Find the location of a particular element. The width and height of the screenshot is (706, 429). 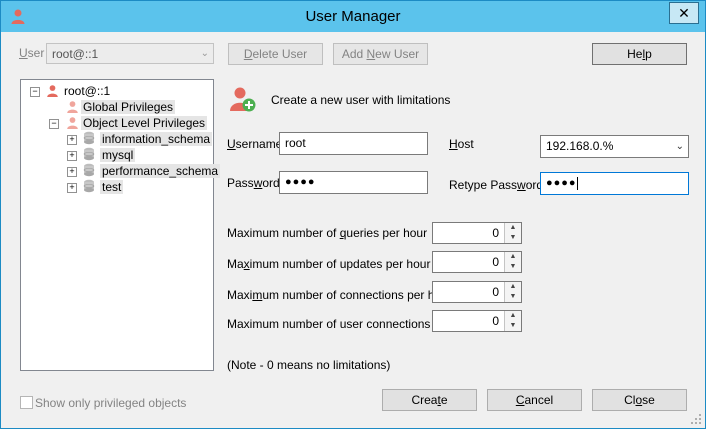

tree-item-global-privileges: Global Privileges is located at coordinates (128, 107).